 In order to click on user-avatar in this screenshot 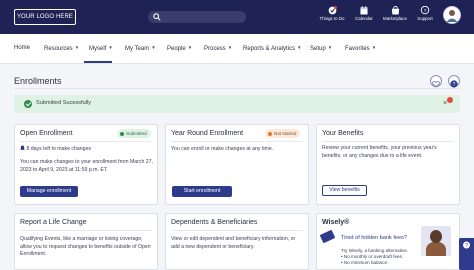, I will do `click(452, 15)`.